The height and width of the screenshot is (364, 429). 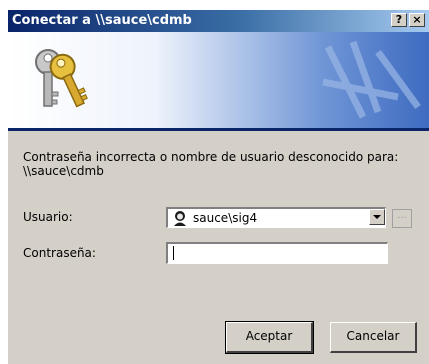 I want to click on keys-icon, so click(x=61, y=78).